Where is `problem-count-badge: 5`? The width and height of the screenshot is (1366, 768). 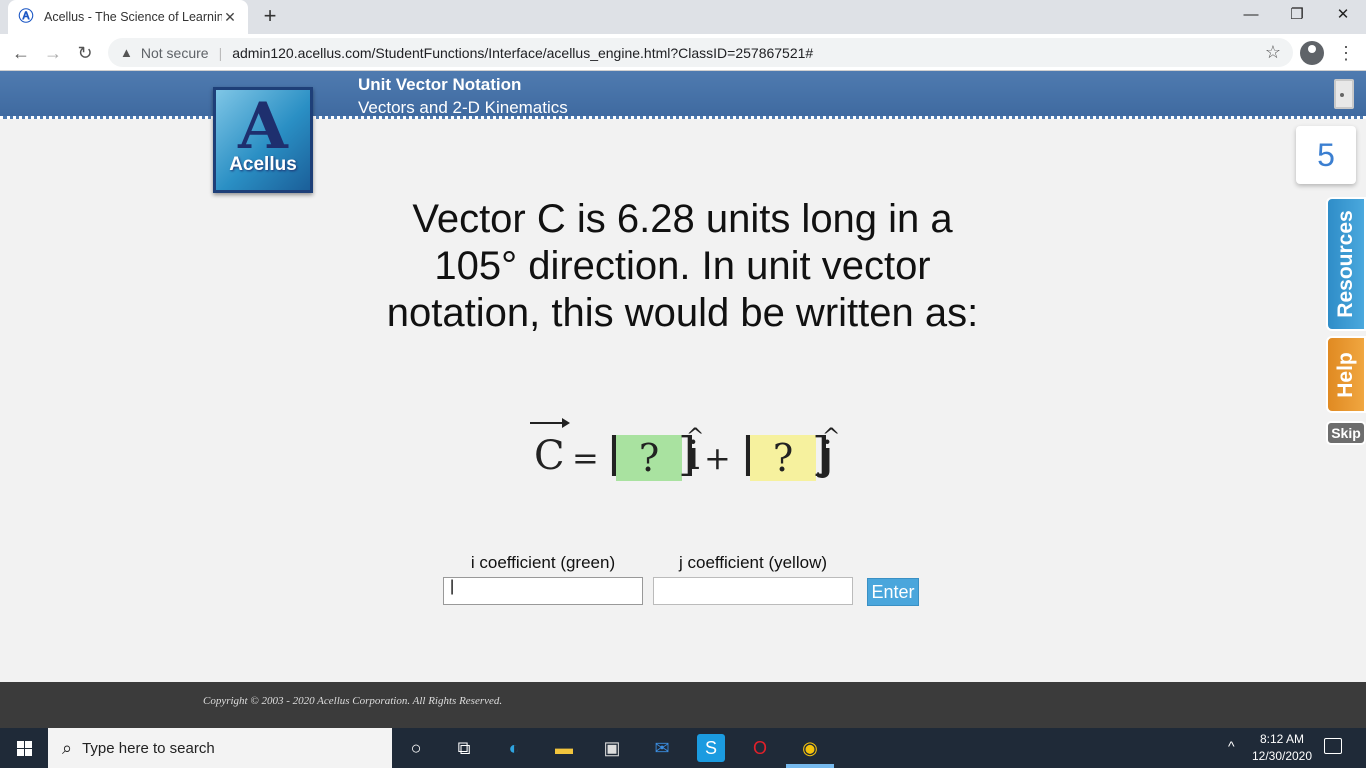
problem-count-badge: 5 is located at coordinates (1326, 155).